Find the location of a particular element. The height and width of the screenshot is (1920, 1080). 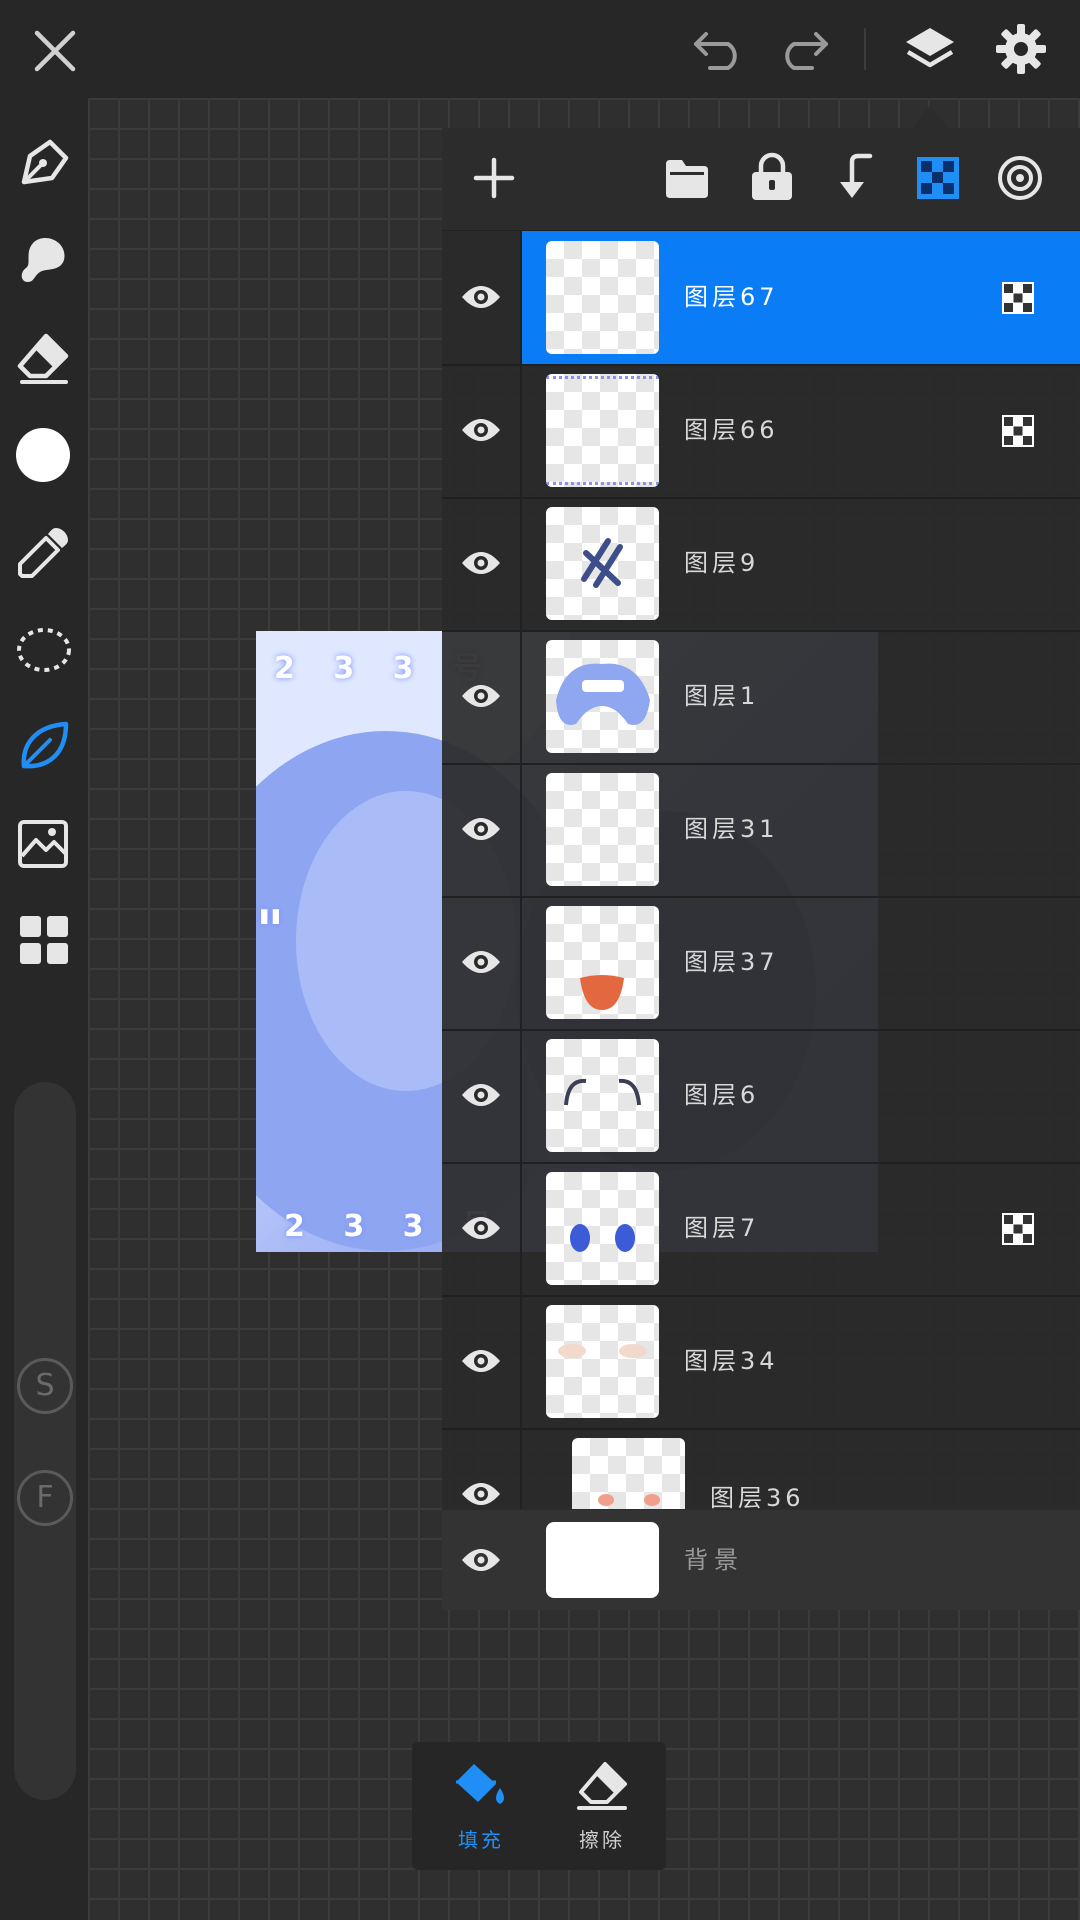

image-import-icon is located at coordinates (44, 844).